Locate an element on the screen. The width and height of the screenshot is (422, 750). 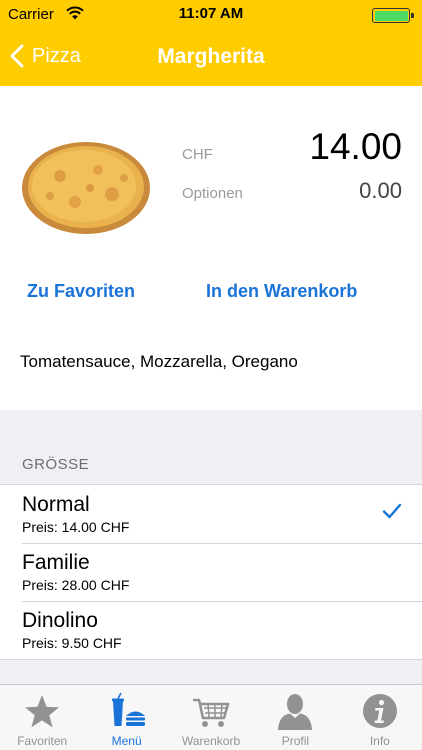
size-name: Dinolino is located at coordinates (60, 620).